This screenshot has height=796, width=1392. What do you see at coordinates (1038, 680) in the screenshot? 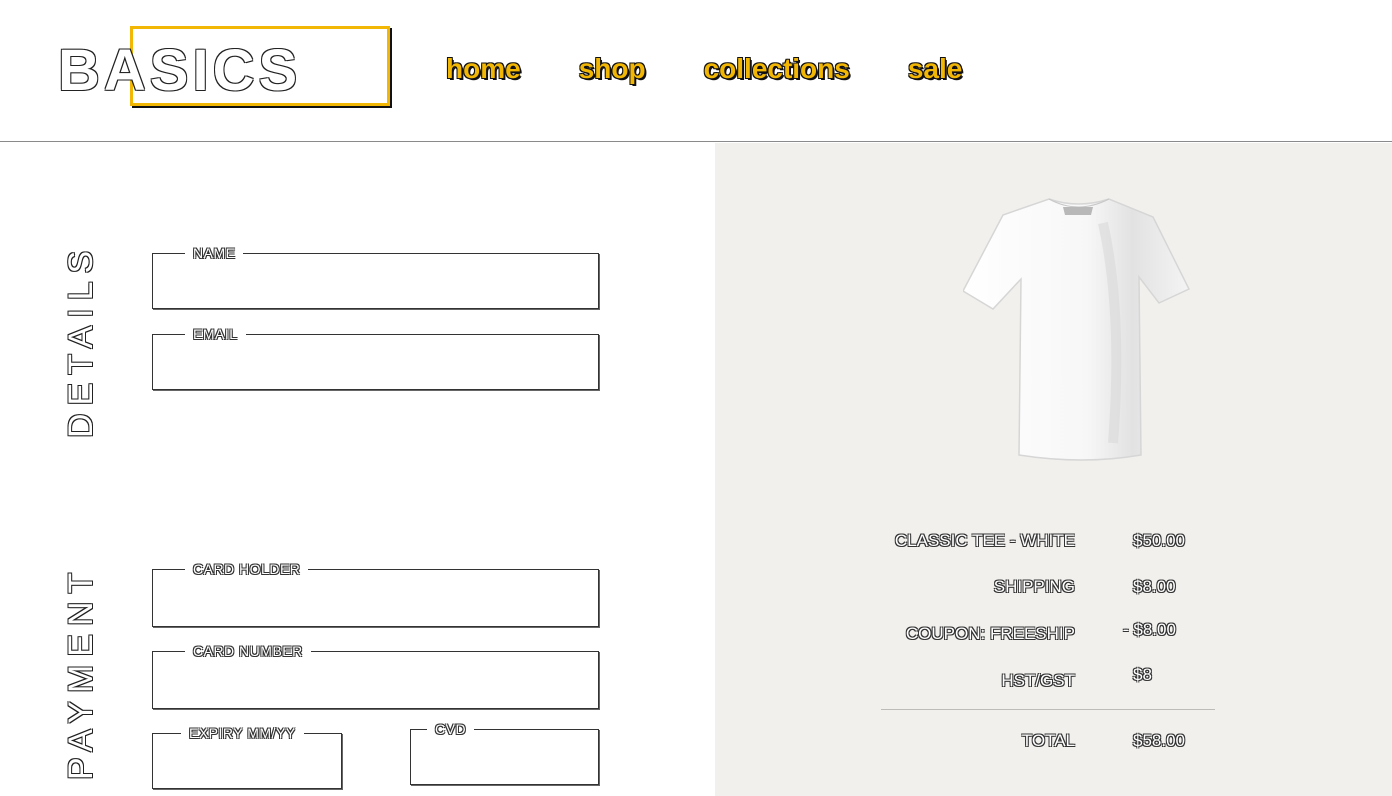
I see `tax-label: HST/GST` at bounding box center [1038, 680].